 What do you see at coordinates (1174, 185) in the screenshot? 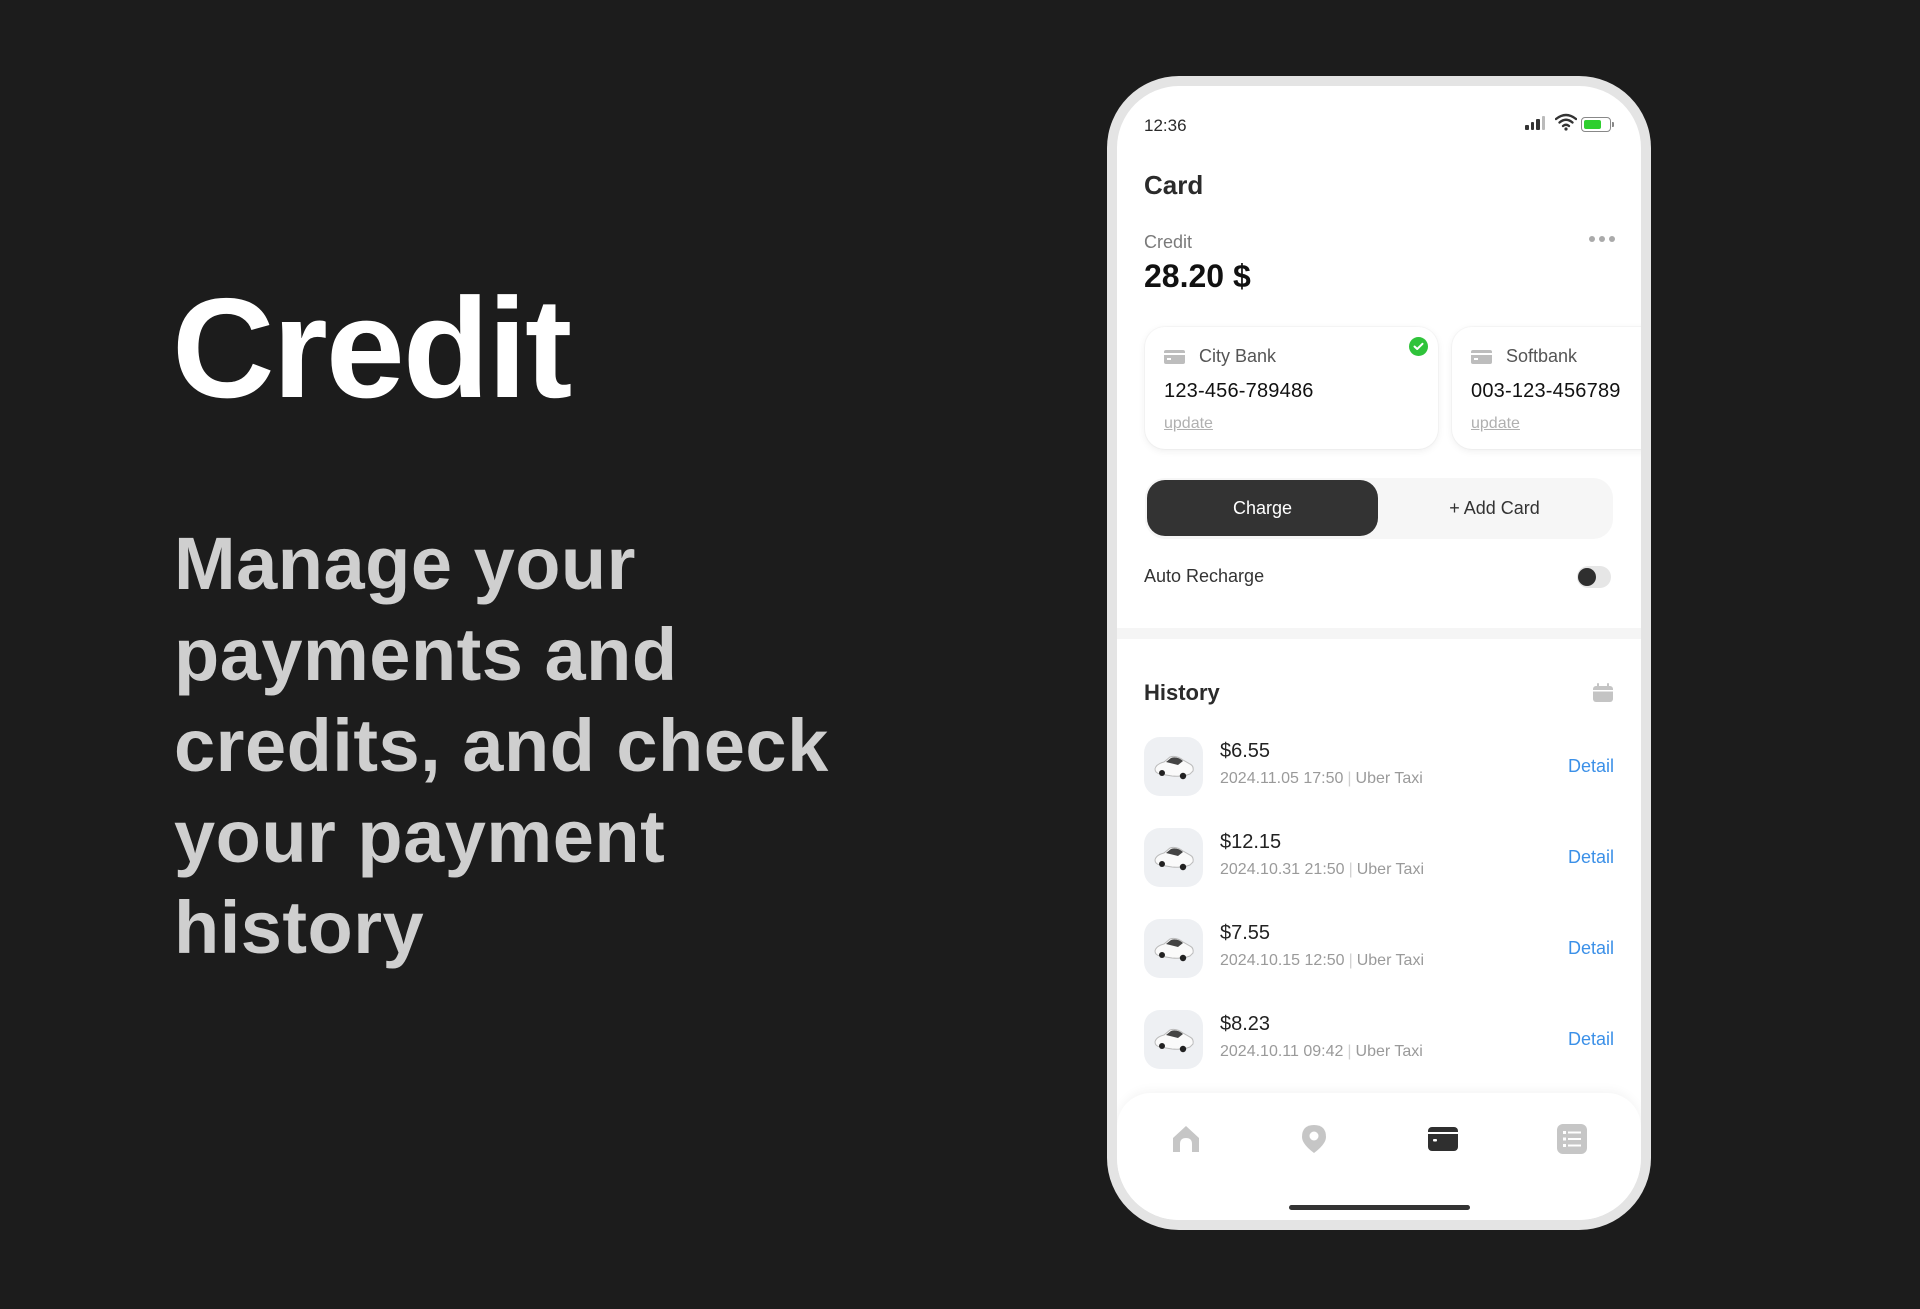
I see `page-title: Card` at bounding box center [1174, 185].